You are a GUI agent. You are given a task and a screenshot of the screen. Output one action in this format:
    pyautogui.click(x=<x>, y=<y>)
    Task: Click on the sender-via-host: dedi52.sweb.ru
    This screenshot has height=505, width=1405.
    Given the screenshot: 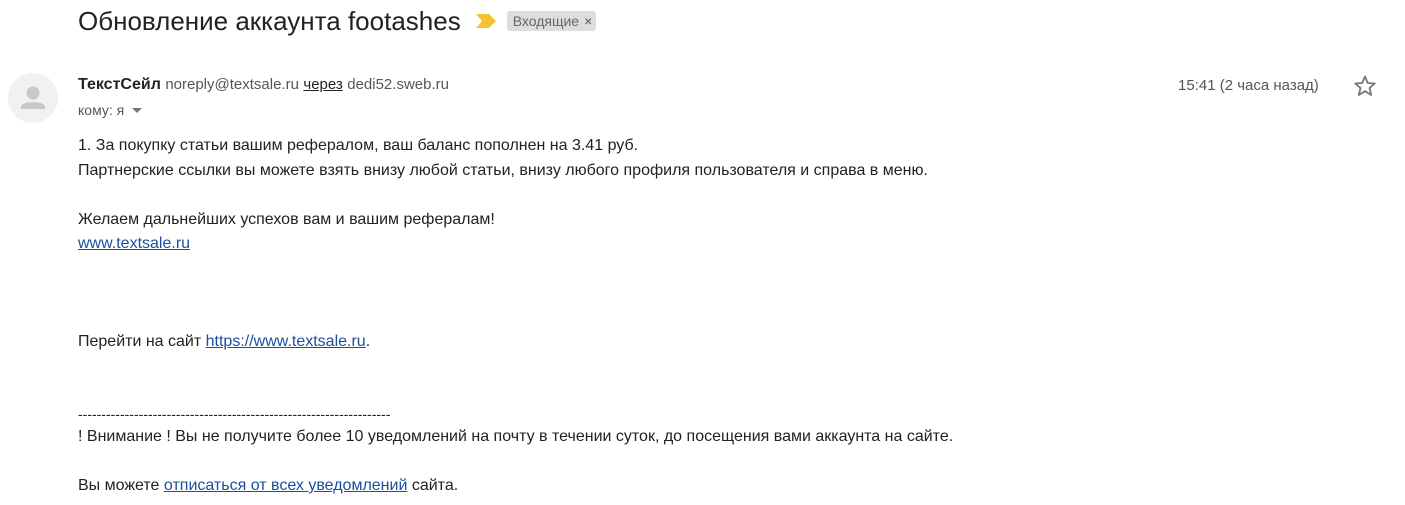 What is the action you would take?
    pyautogui.click(x=398, y=84)
    